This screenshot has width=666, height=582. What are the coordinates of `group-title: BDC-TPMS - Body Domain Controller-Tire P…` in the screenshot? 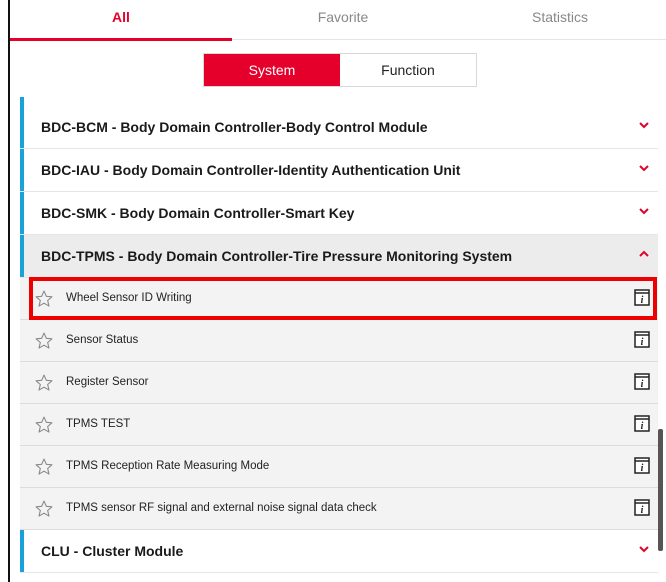 It's located at (277, 256).